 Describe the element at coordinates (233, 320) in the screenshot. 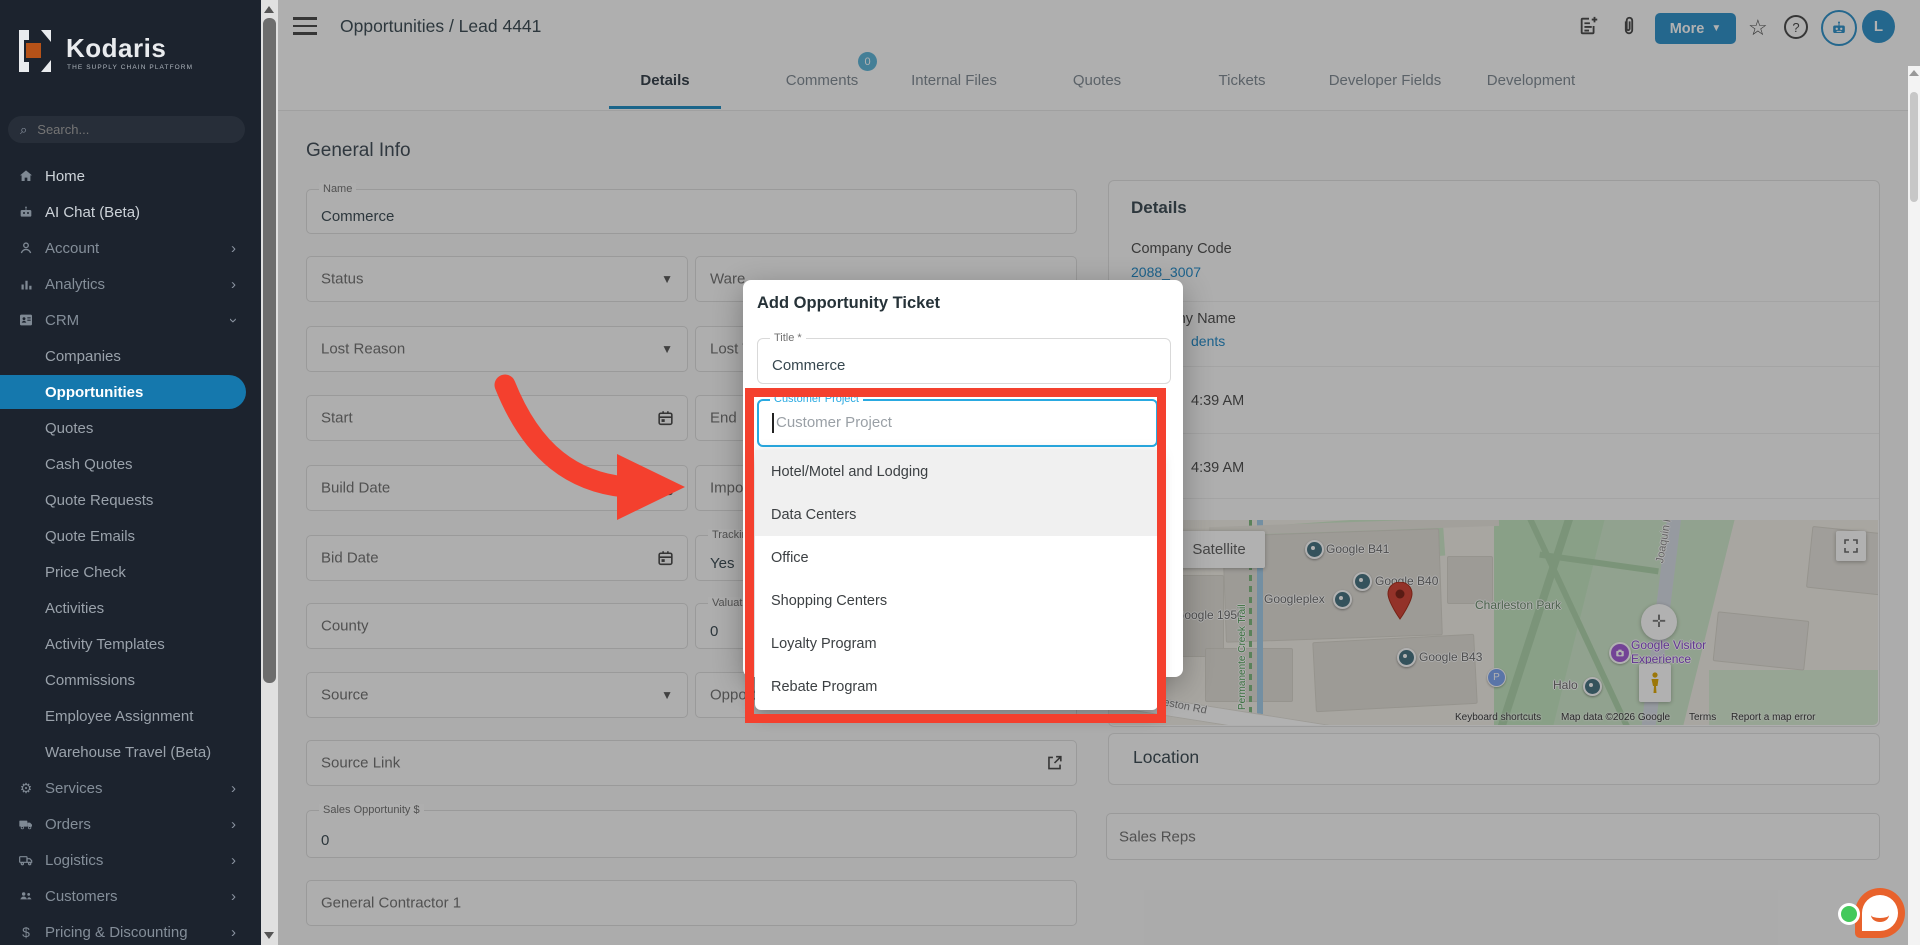

I see `chevron-down-icon: ›` at that location.